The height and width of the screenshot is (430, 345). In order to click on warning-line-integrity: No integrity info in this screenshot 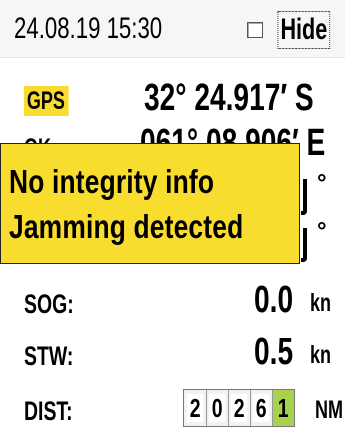, I will do `click(112, 181)`.